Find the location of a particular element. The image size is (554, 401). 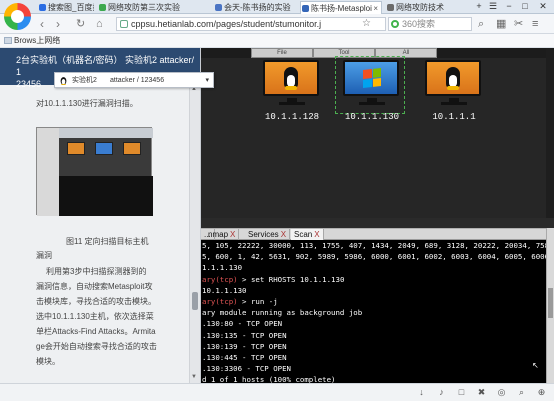

tab-metasploit: 陈书扬-Metasploi × is located at coordinates (341, 7).